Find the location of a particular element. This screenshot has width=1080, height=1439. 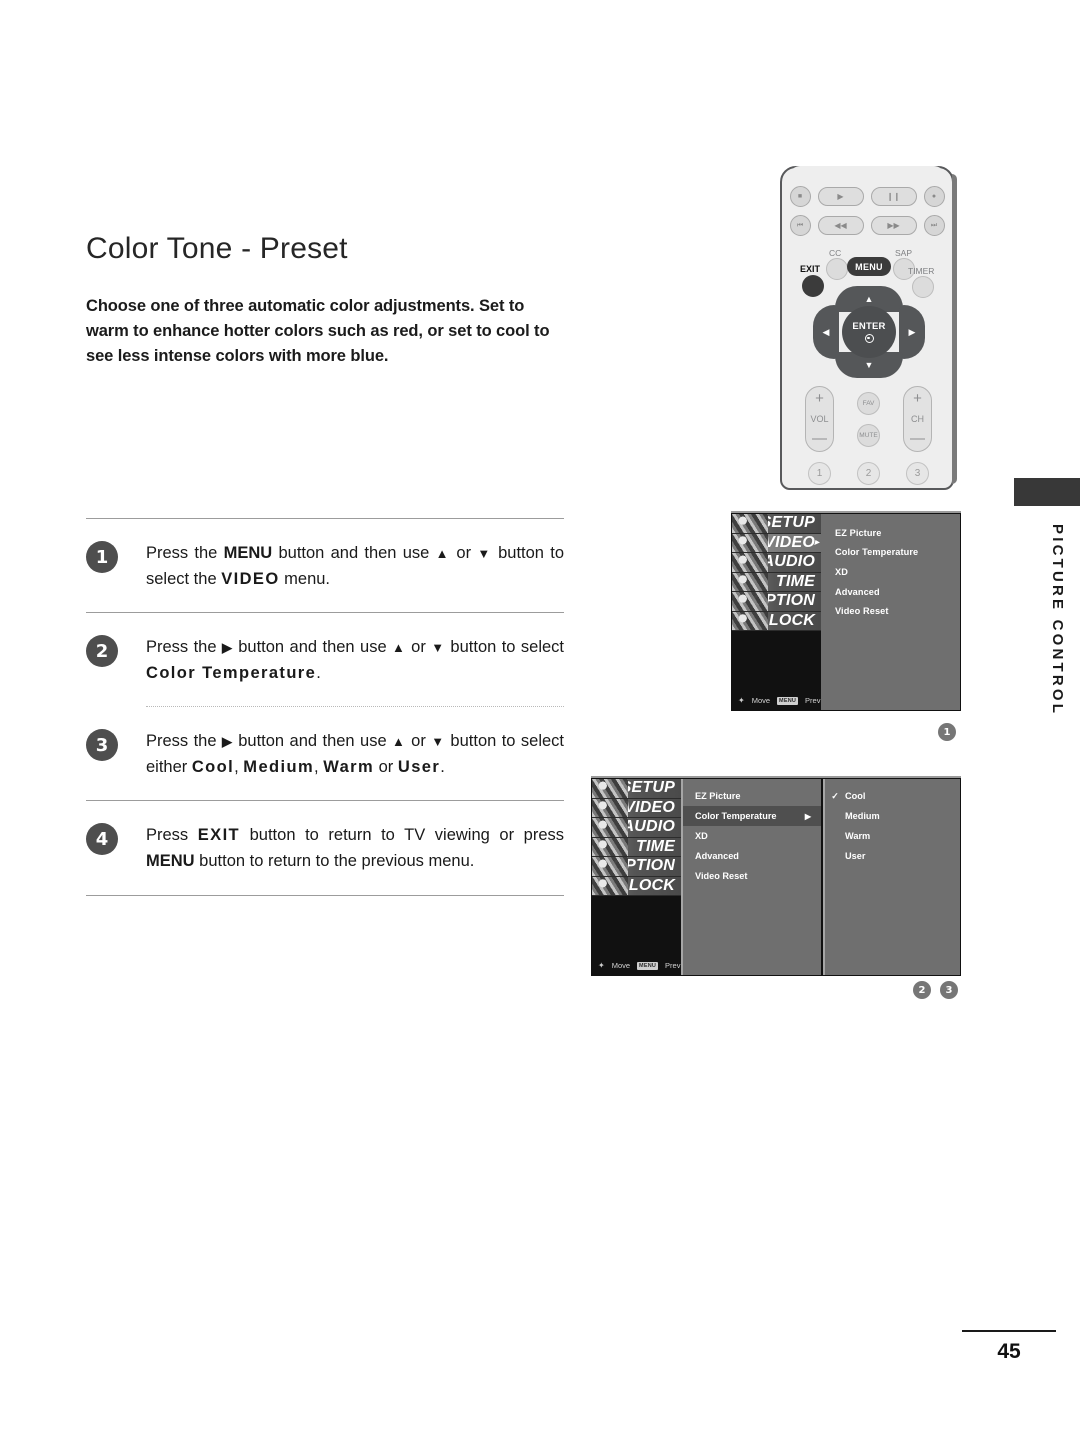

step-3-medium-key: Medium is located at coordinates (279, 766).